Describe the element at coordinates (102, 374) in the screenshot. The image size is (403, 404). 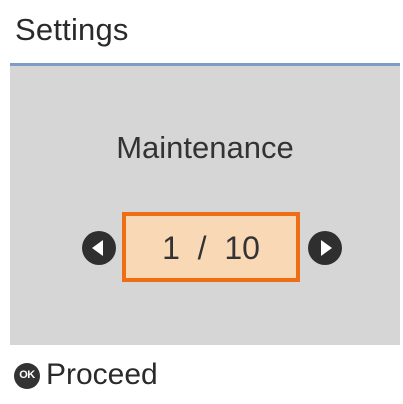
I see `proceed-label: Proceed` at that location.